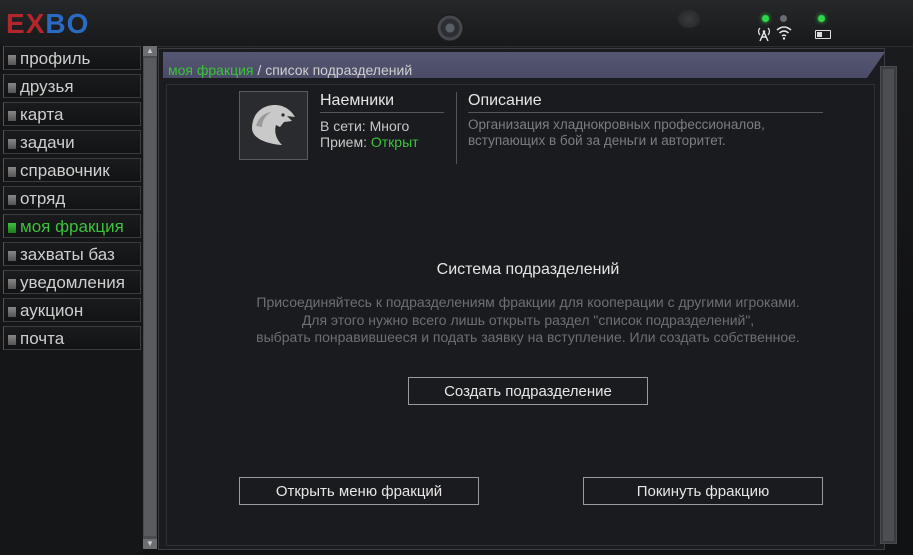 The width and height of the screenshot is (913, 555). I want to click on battery-icon, so click(823, 34).